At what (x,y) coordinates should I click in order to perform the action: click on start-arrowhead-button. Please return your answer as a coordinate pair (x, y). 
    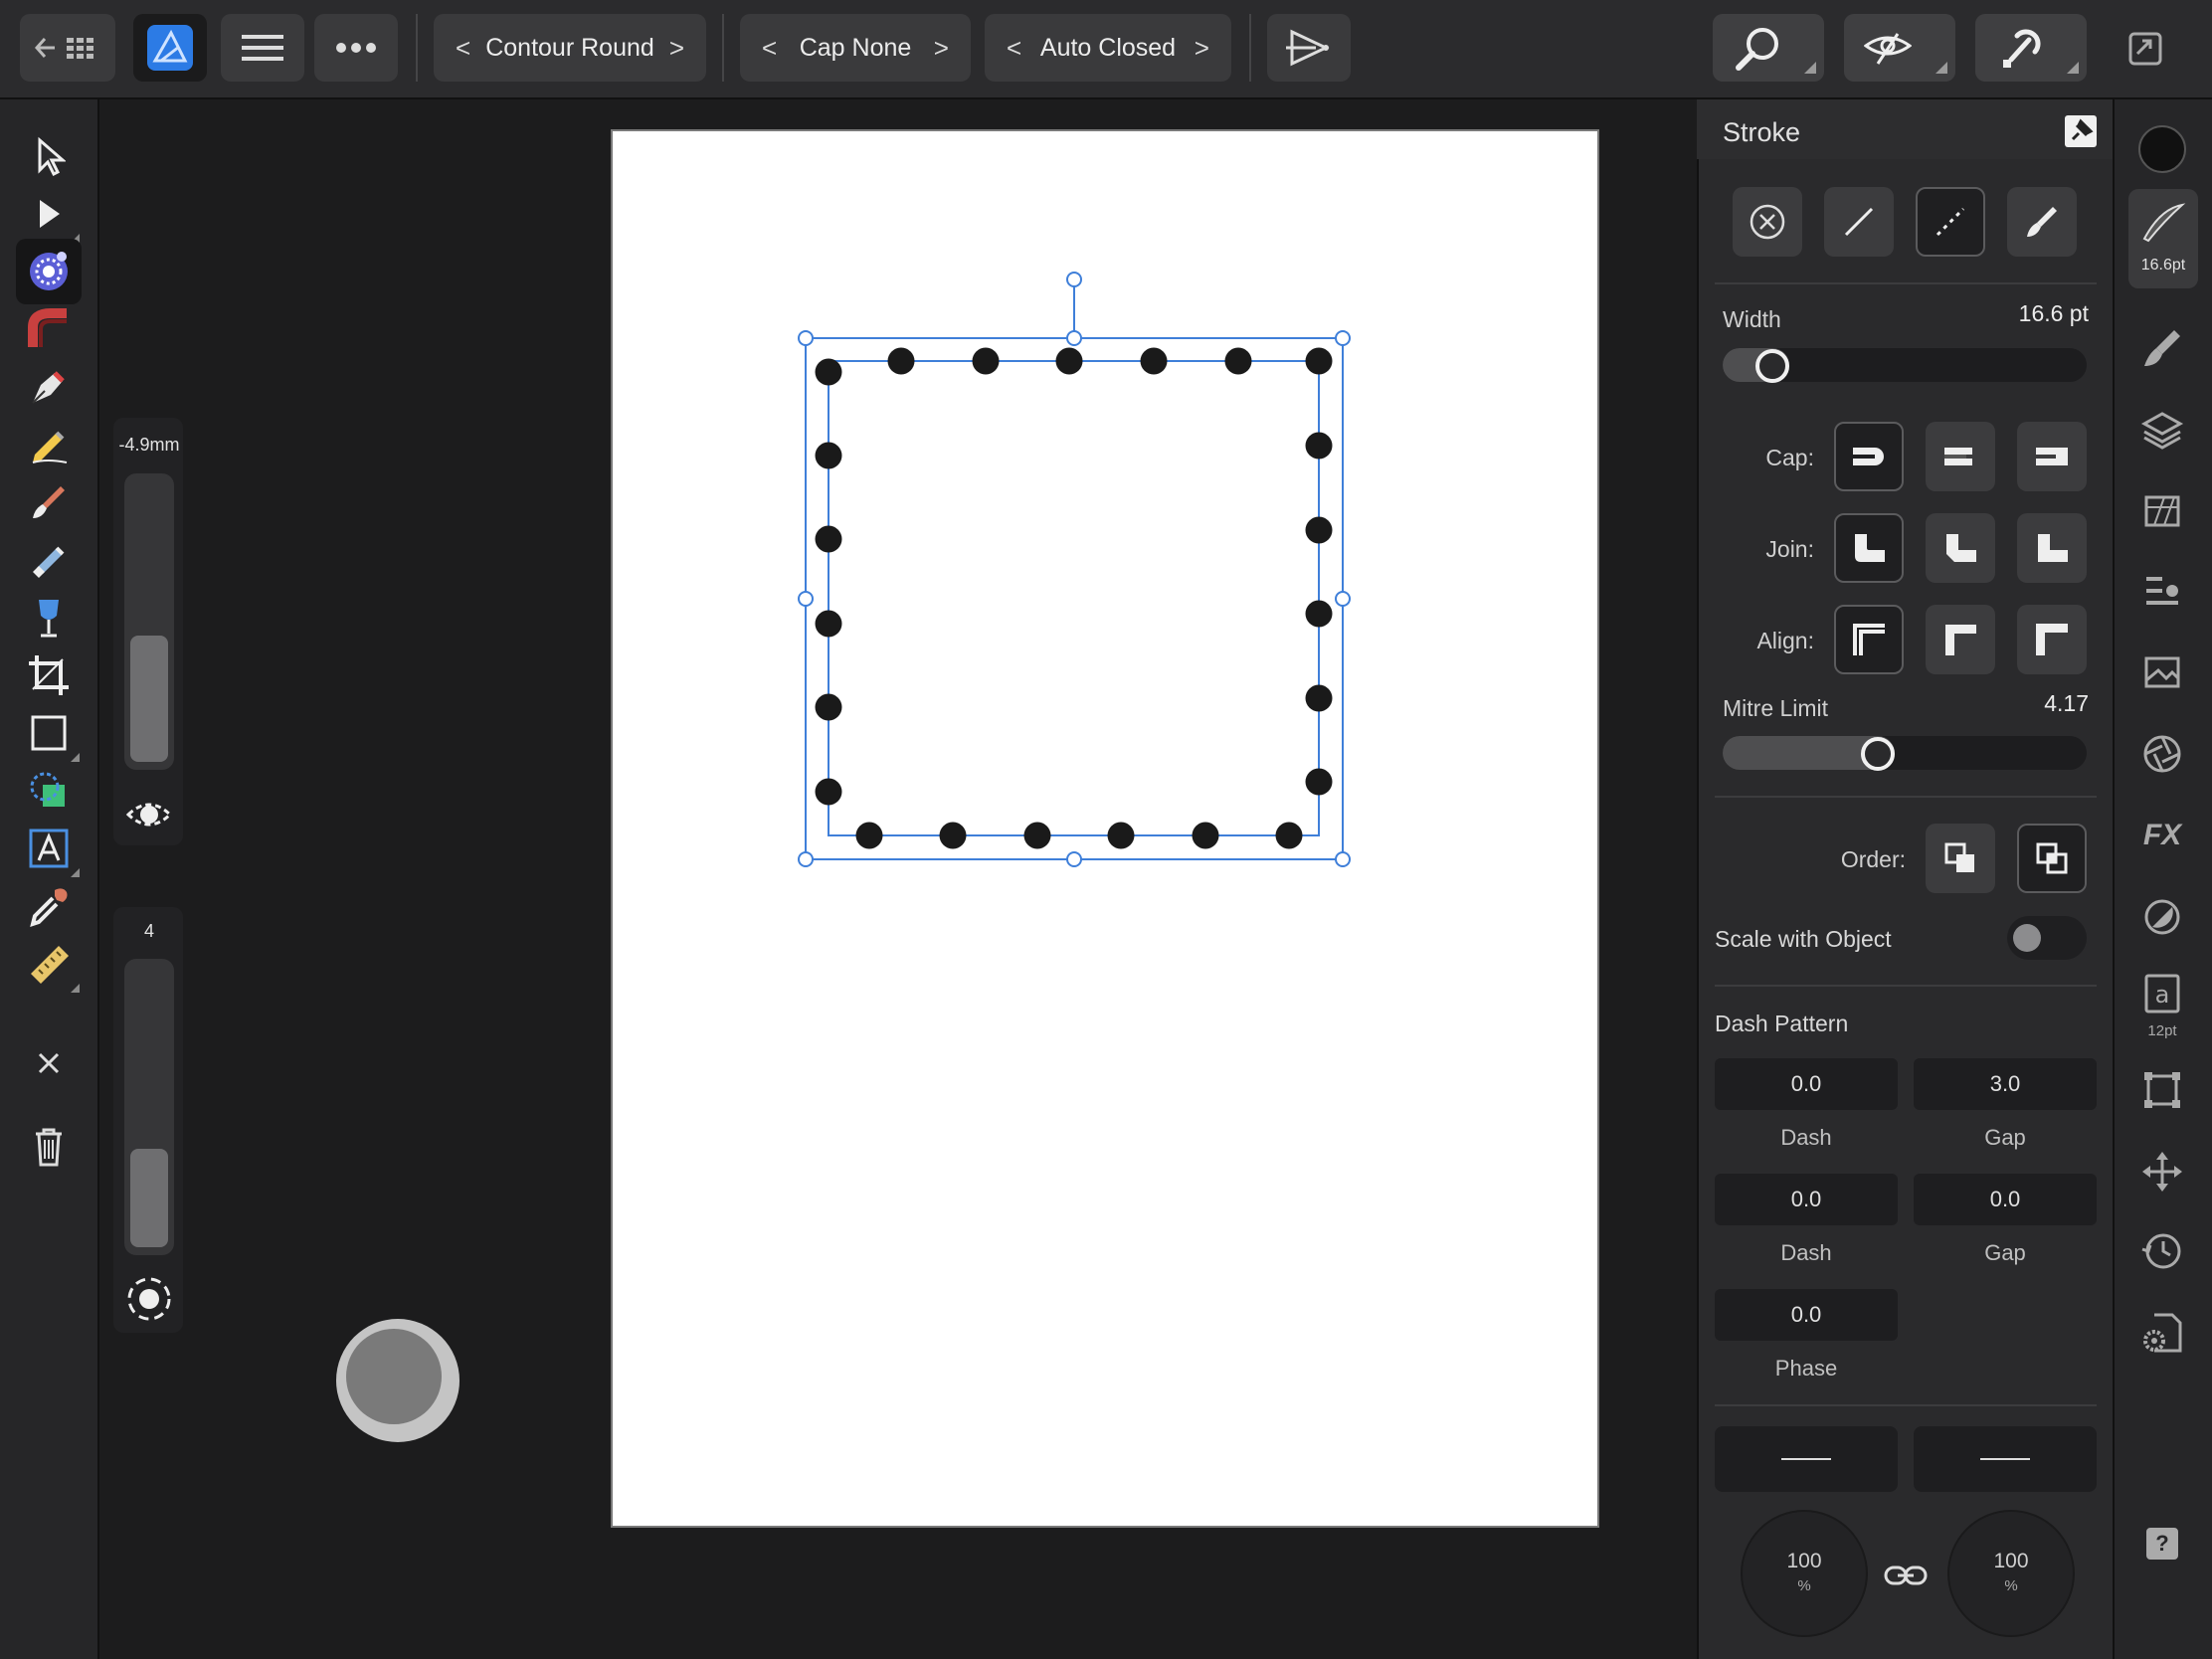
    Looking at the image, I should click on (1806, 1459).